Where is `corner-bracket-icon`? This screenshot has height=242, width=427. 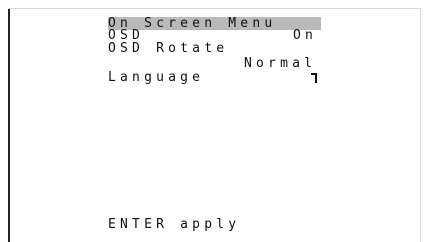
corner-bracket-icon is located at coordinates (314, 77).